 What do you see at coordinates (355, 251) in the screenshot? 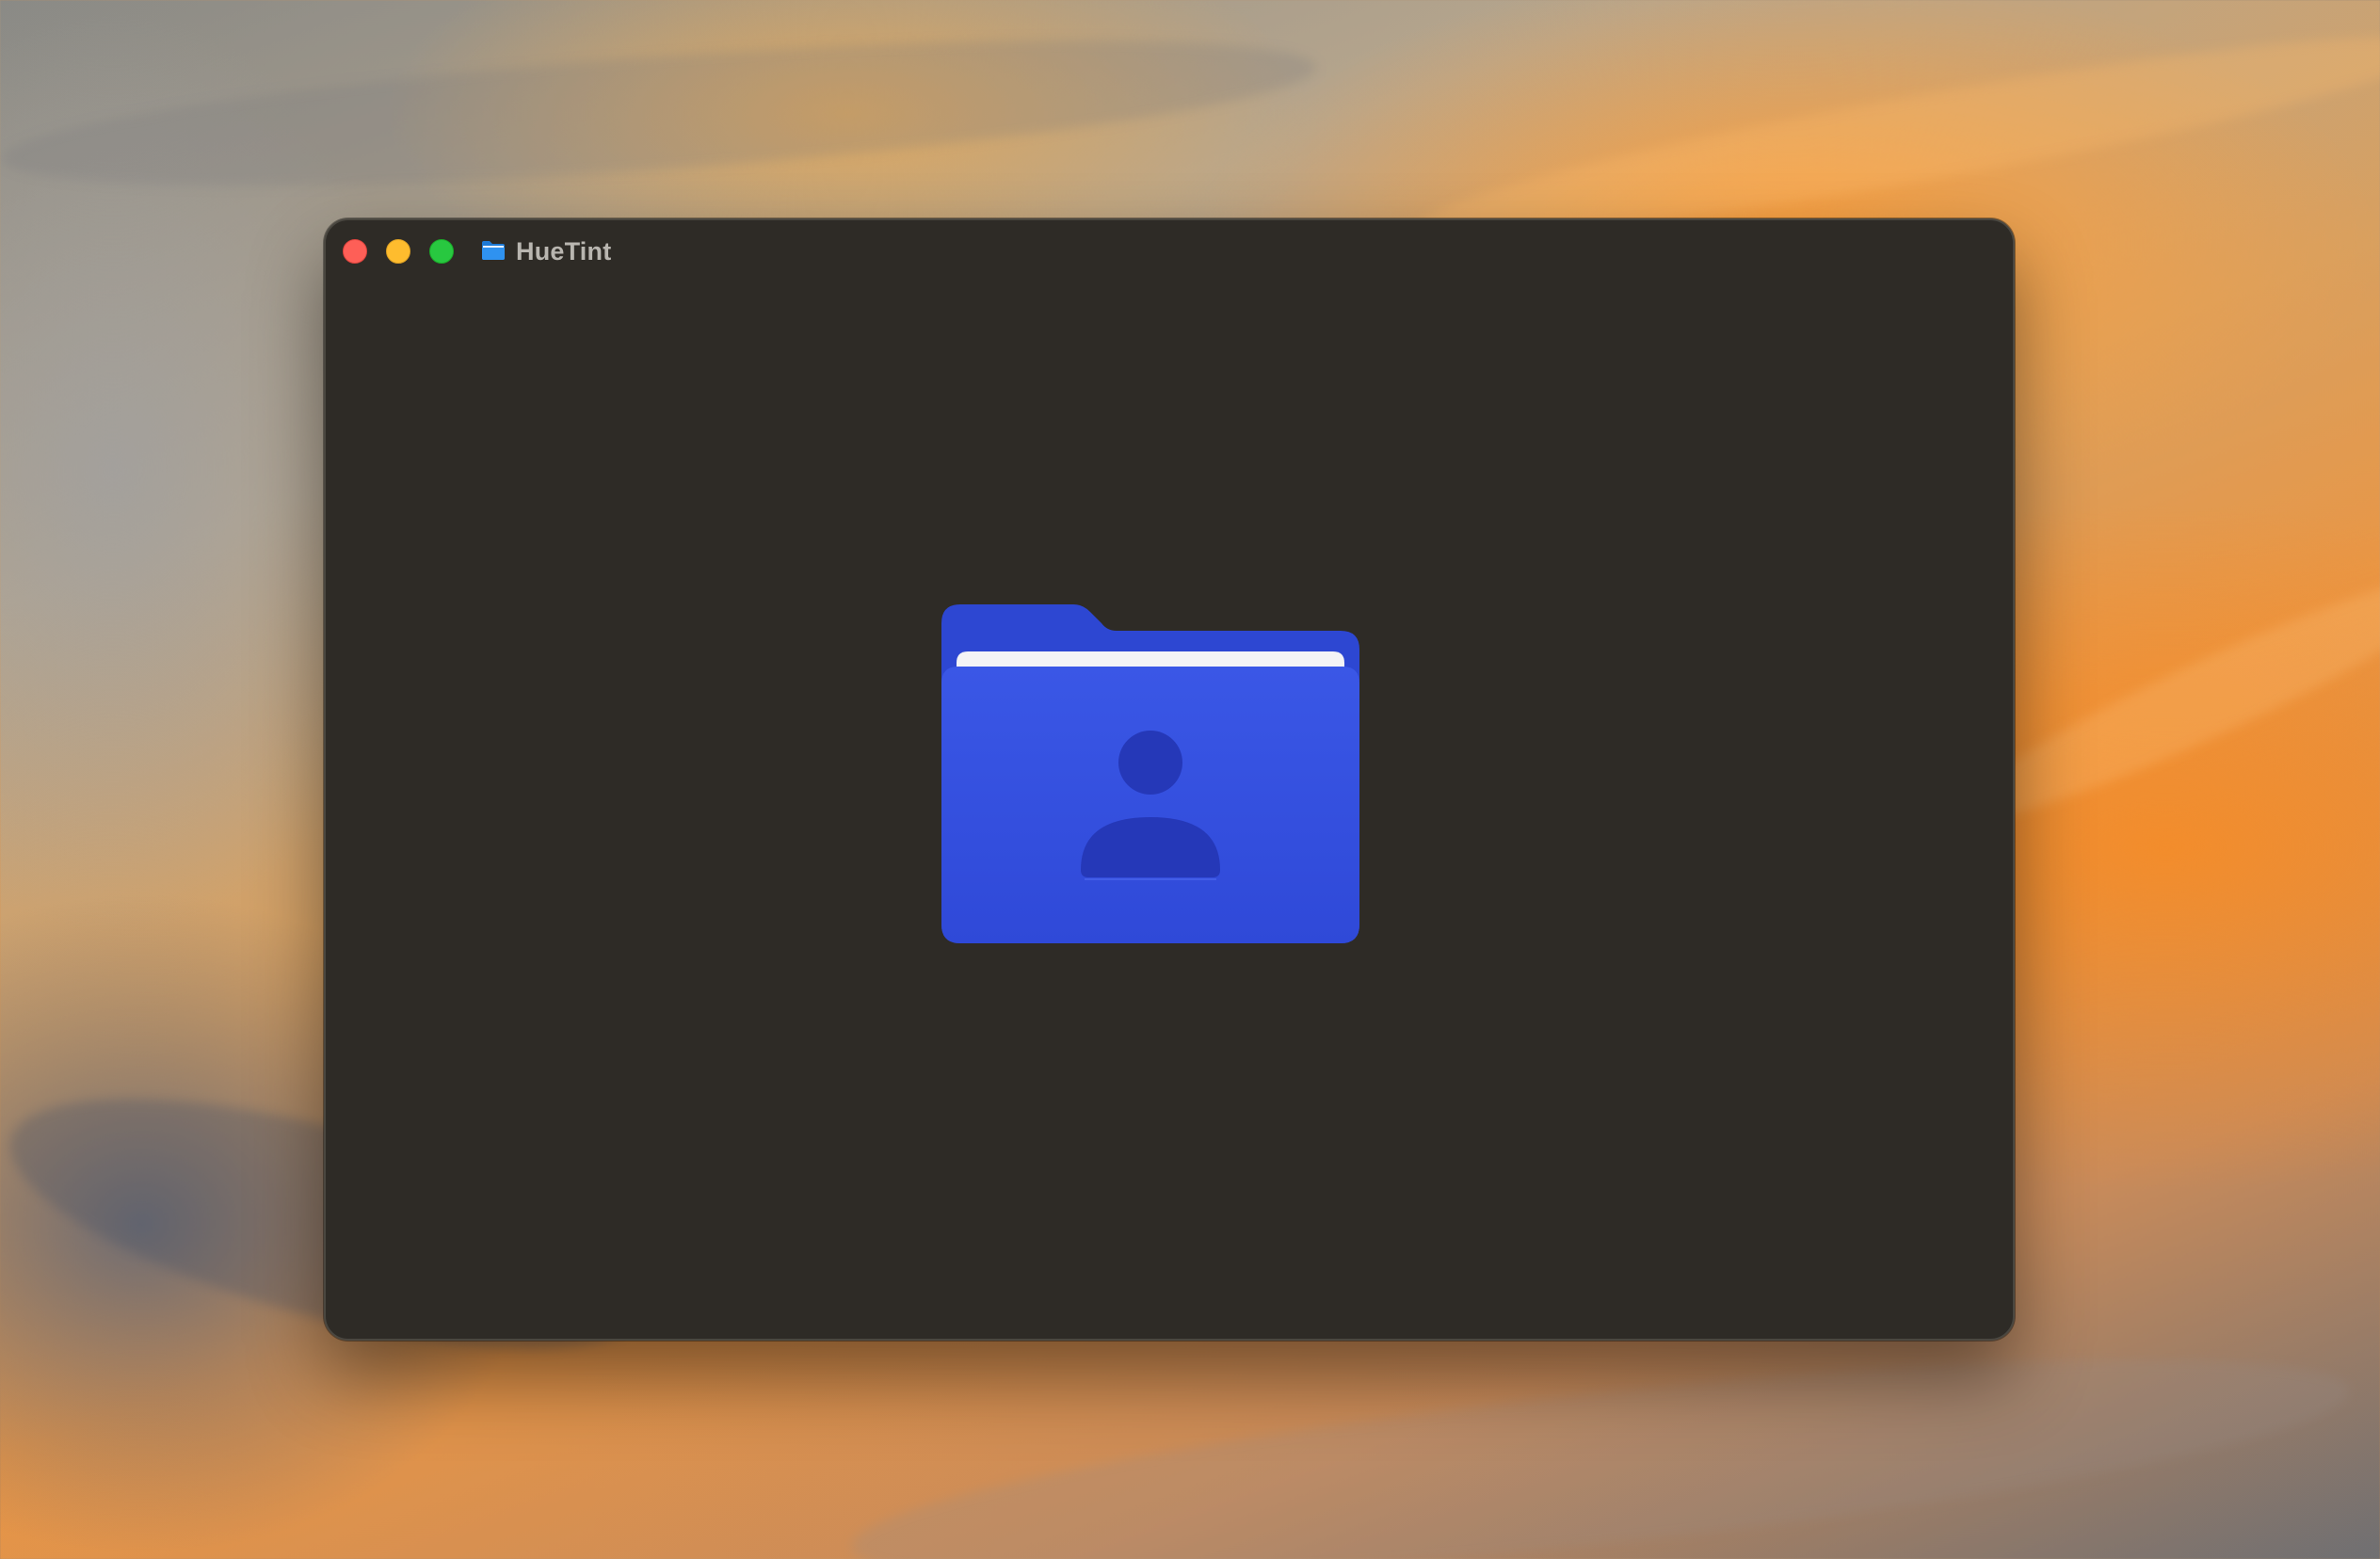
I see `close-button` at bounding box center [355, 251].